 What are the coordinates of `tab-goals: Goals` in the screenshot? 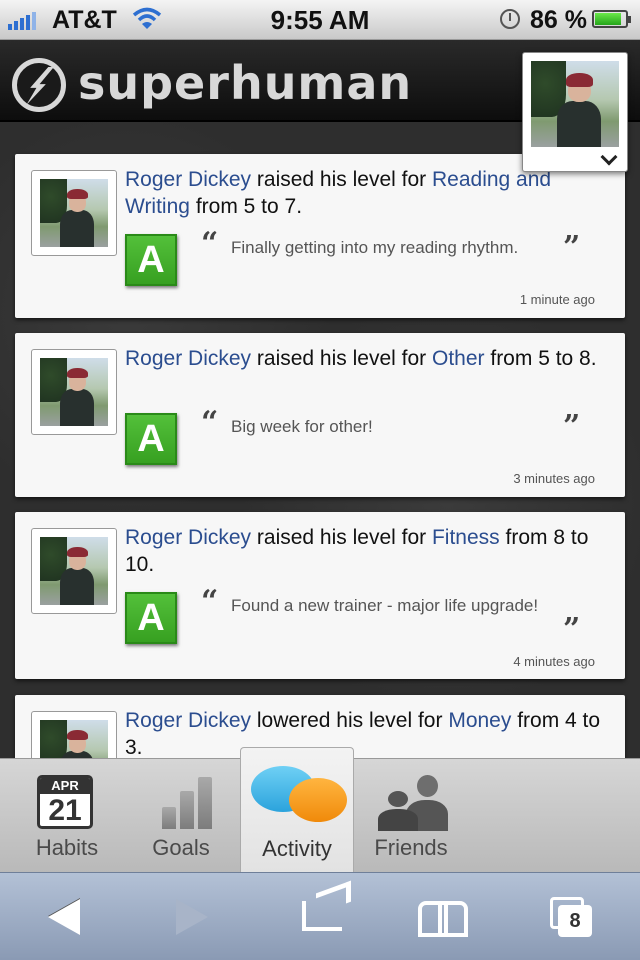 It's located at (181, 816).